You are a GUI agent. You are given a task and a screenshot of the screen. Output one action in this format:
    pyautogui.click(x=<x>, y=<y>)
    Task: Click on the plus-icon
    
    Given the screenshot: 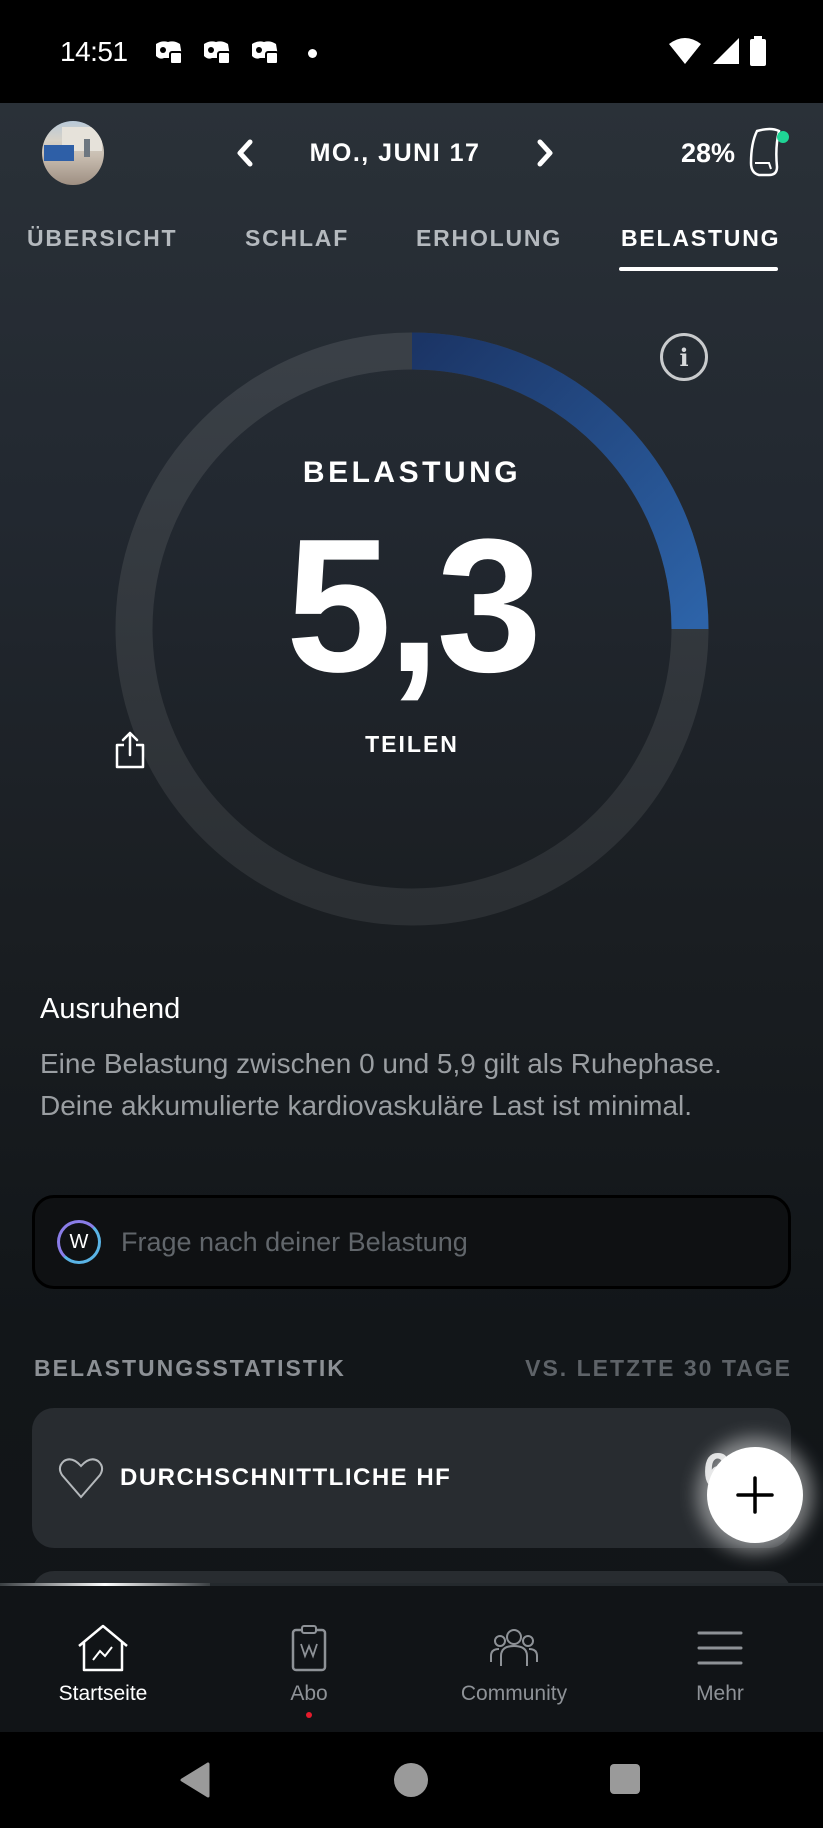 What is the action you would take?
    pyautogui.click(x=755, y=1495)
    